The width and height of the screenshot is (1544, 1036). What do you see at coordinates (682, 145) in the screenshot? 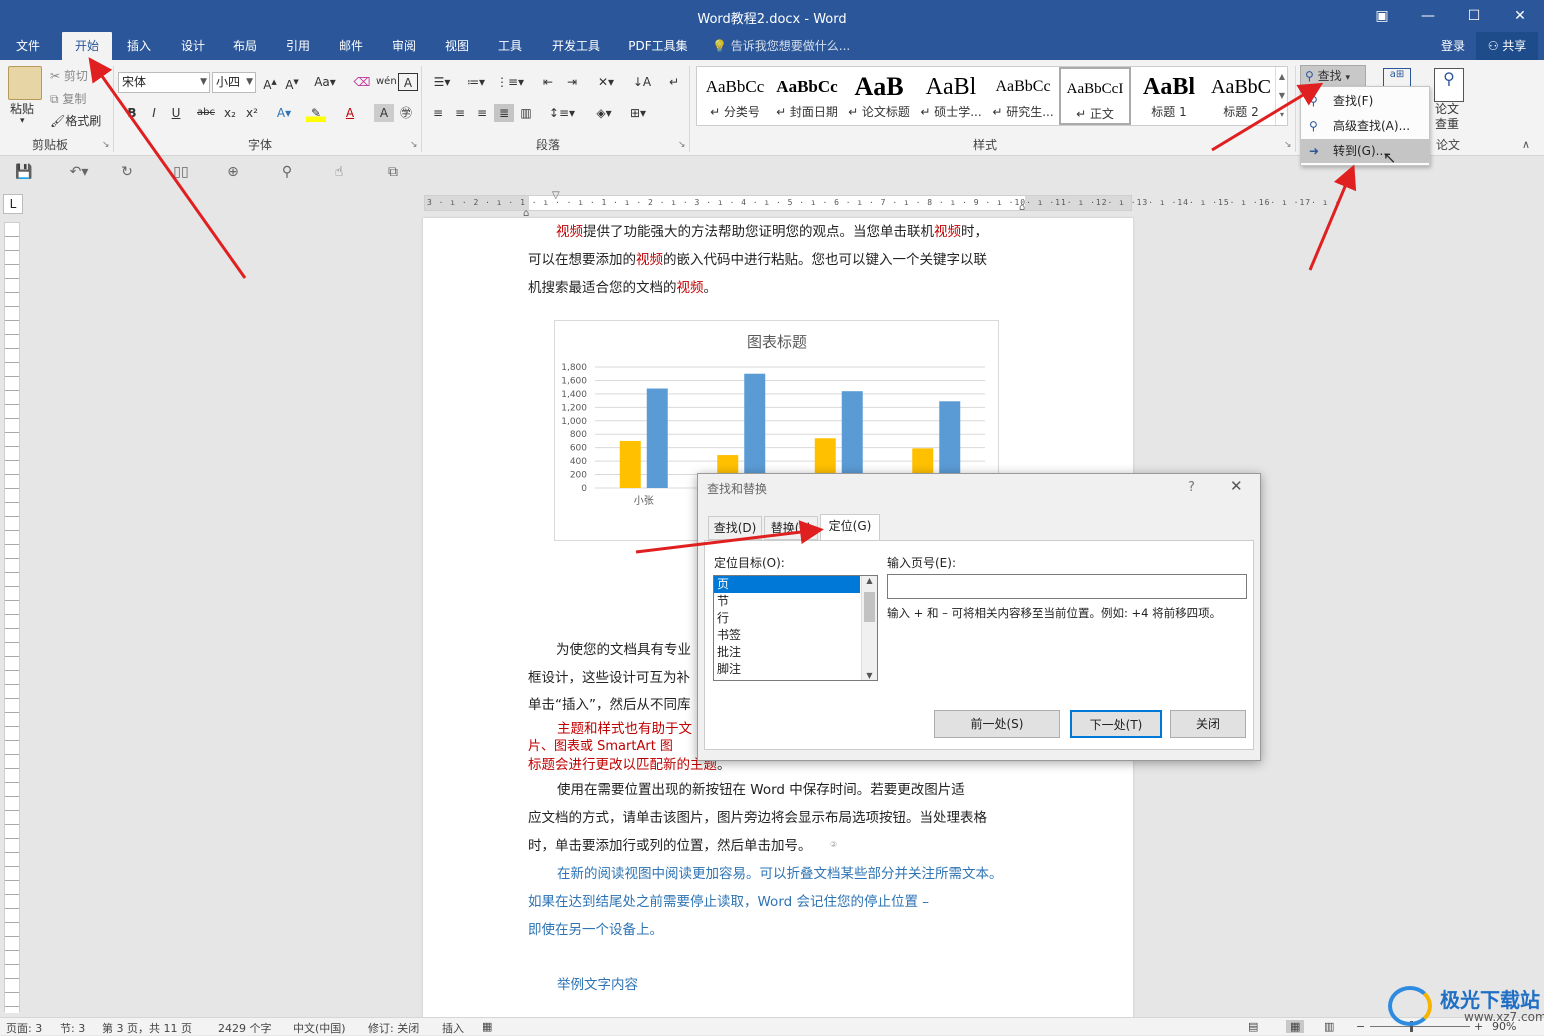
I see `paragraph-launcher-icon: ↘` at bounding box center [682, 145].